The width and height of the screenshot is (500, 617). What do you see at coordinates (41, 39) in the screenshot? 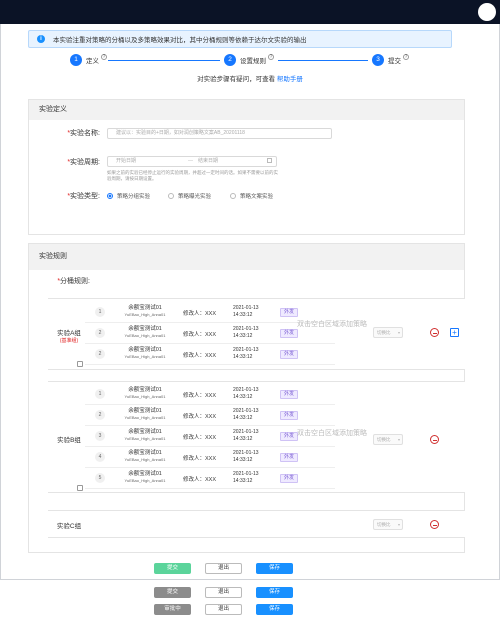
I see `info-icon: i` at bounding box center [41, 39].